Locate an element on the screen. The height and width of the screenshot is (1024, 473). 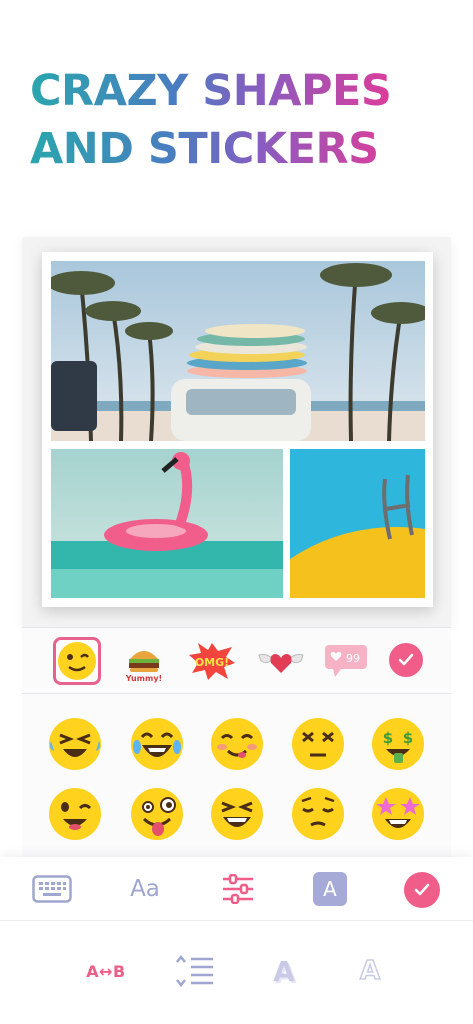
keyboard-button is located at coordinates (52, 889).